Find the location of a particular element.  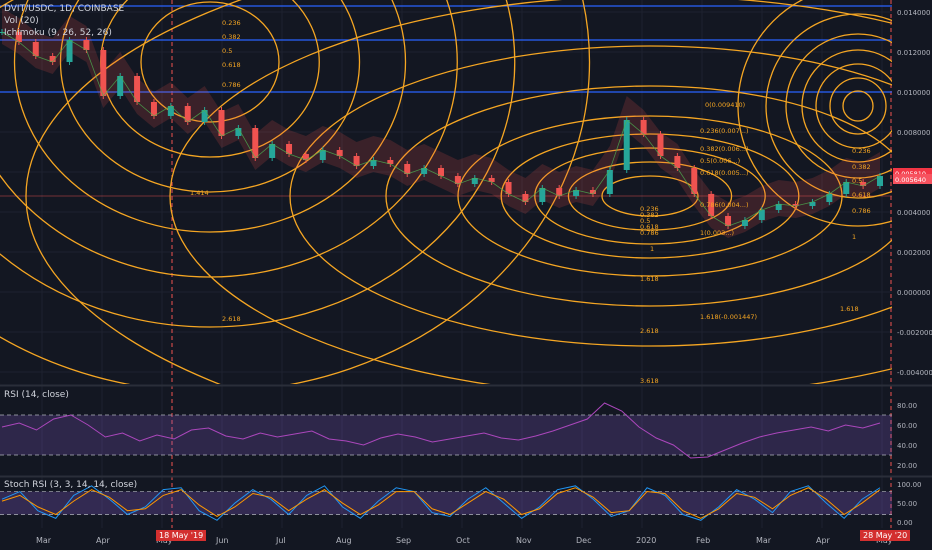

stoch-tick-label: 50.00 is located at coordinates (907, 504).